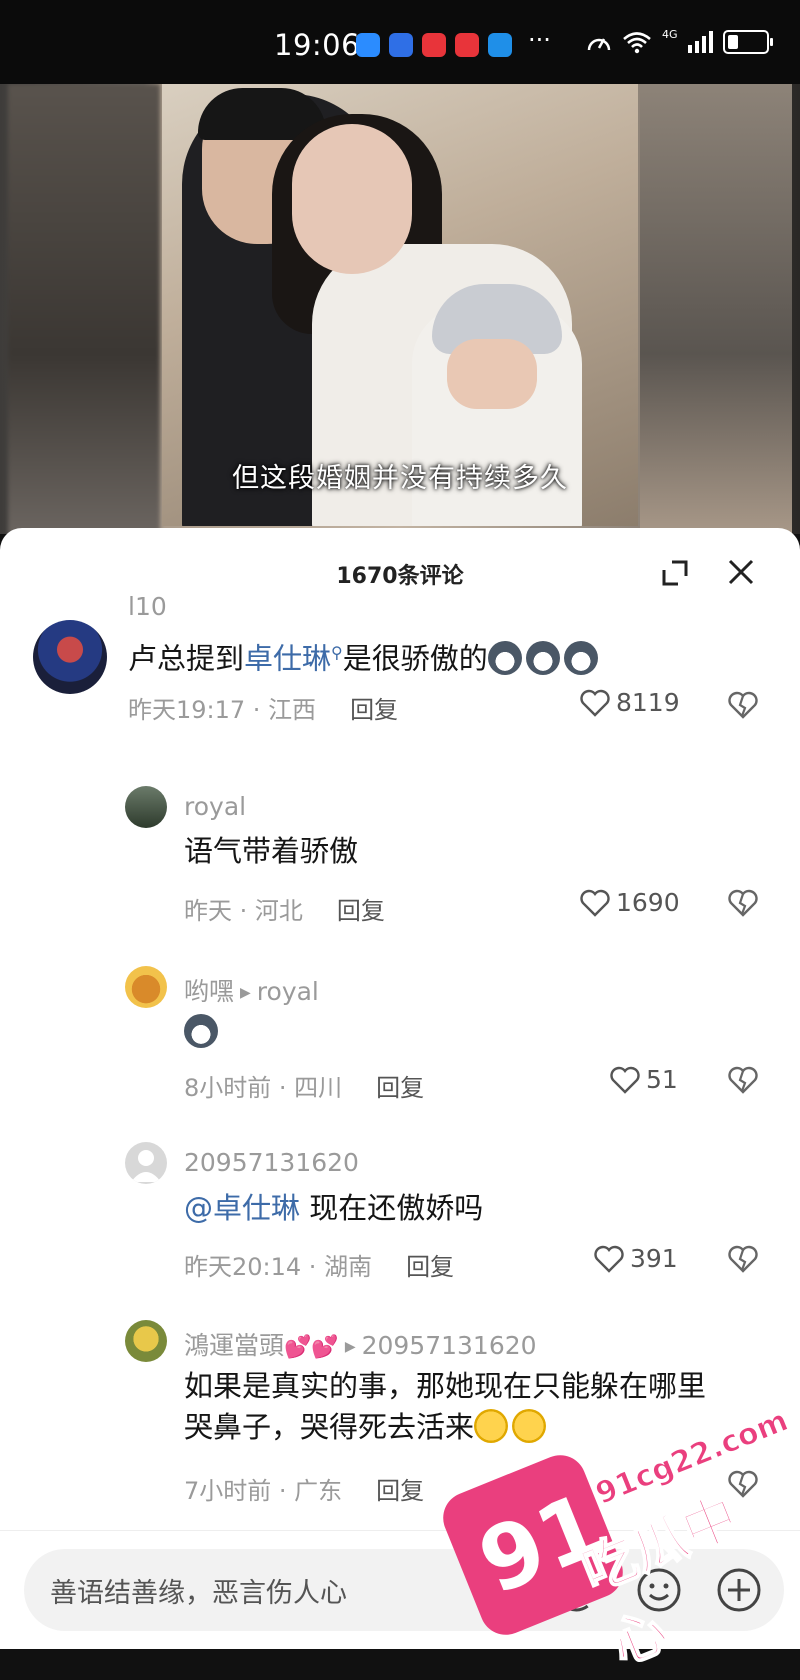  What do you see at coordinates (287, 659) in the screenshot?
I see `mention-link: 卓仕琳` at bounding box center [287, 659].